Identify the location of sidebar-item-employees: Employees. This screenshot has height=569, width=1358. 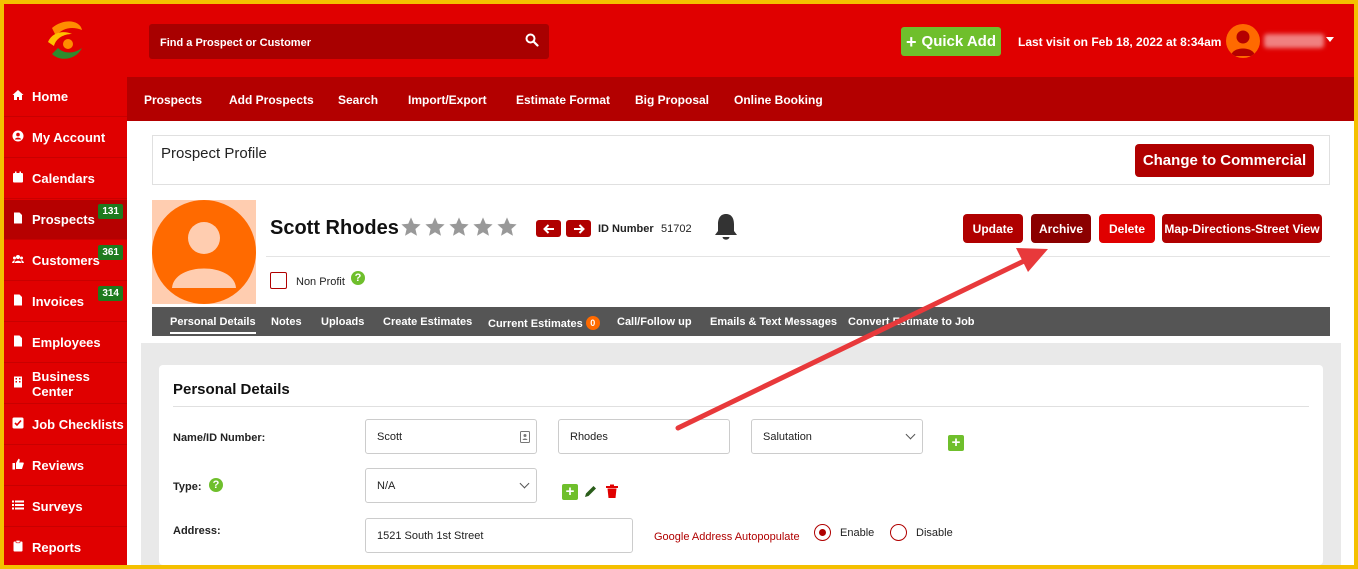
(65, 343).